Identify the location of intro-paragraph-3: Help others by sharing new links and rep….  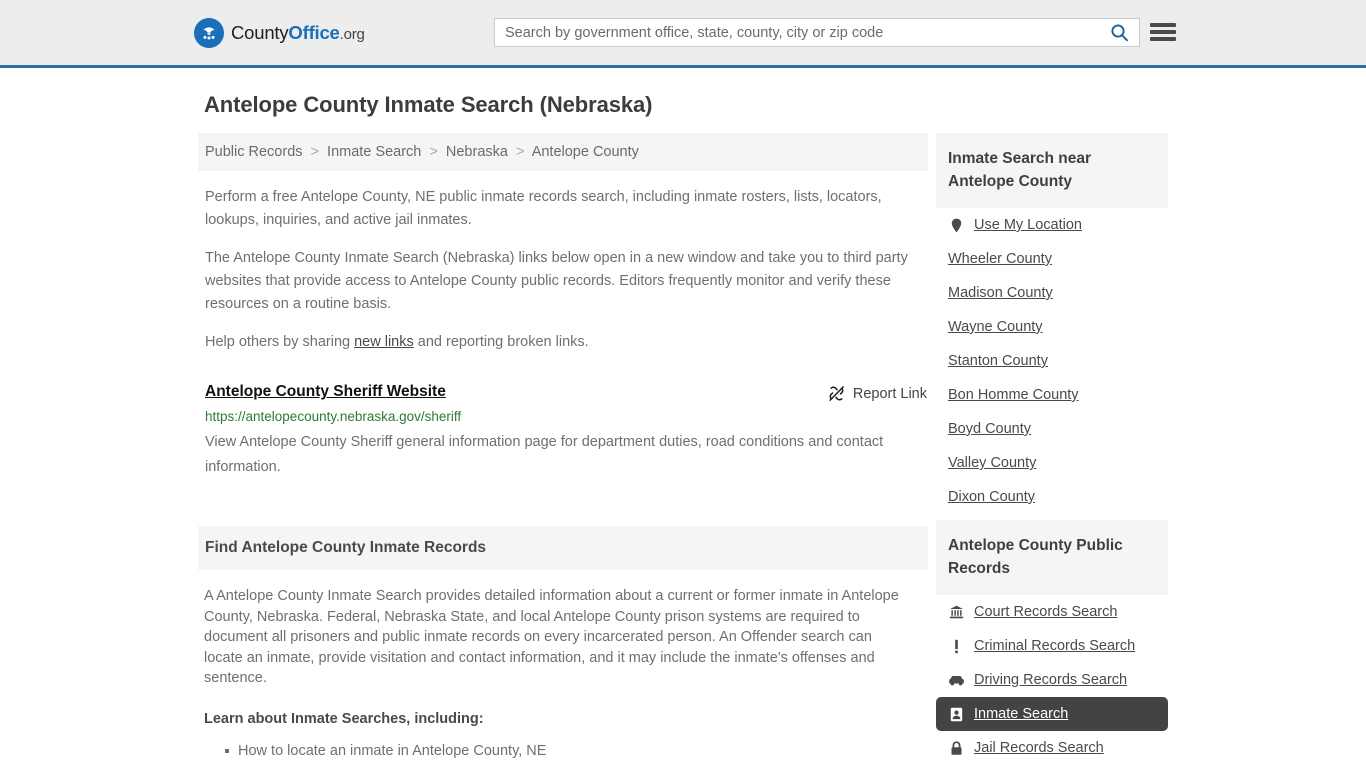
(562, 342).